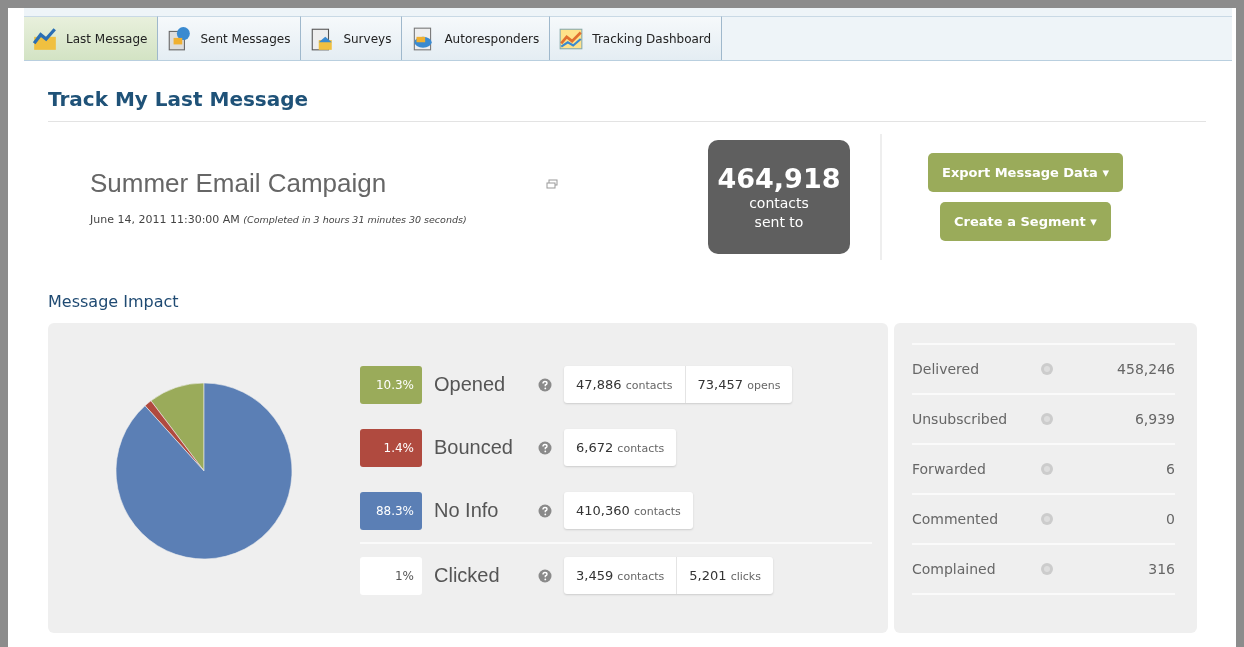  I want to click on stat-value: 6, so click(1170, 469).